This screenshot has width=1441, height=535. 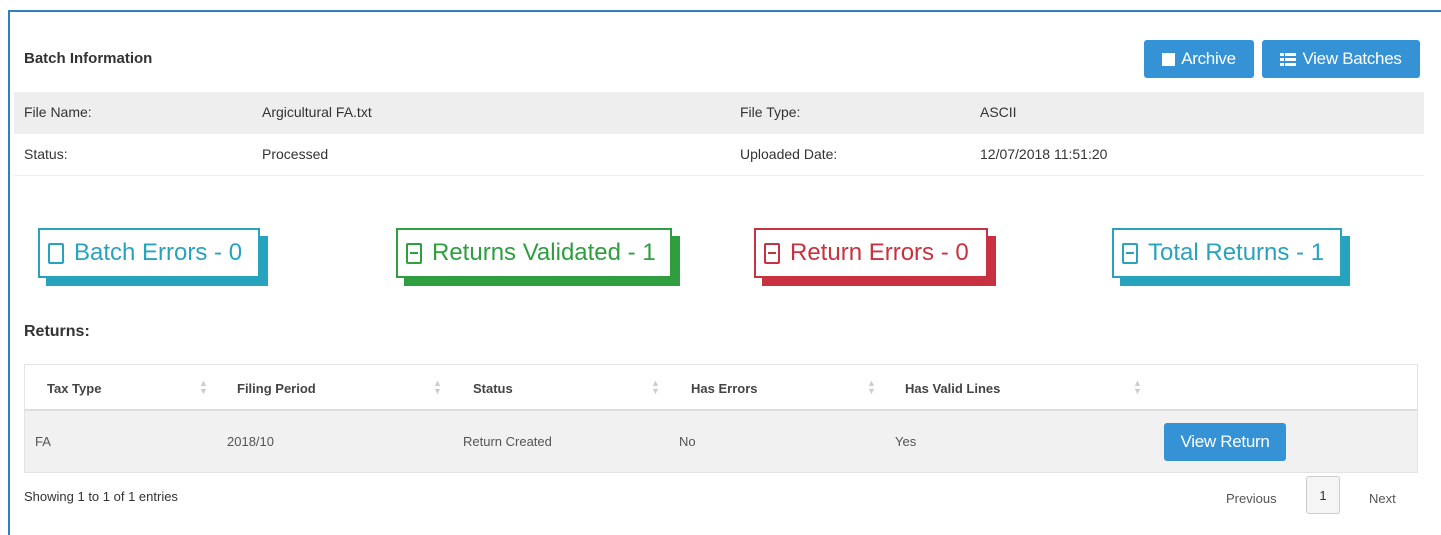 I want to click on archive-button: Archive, so click(x=1199, y=59).